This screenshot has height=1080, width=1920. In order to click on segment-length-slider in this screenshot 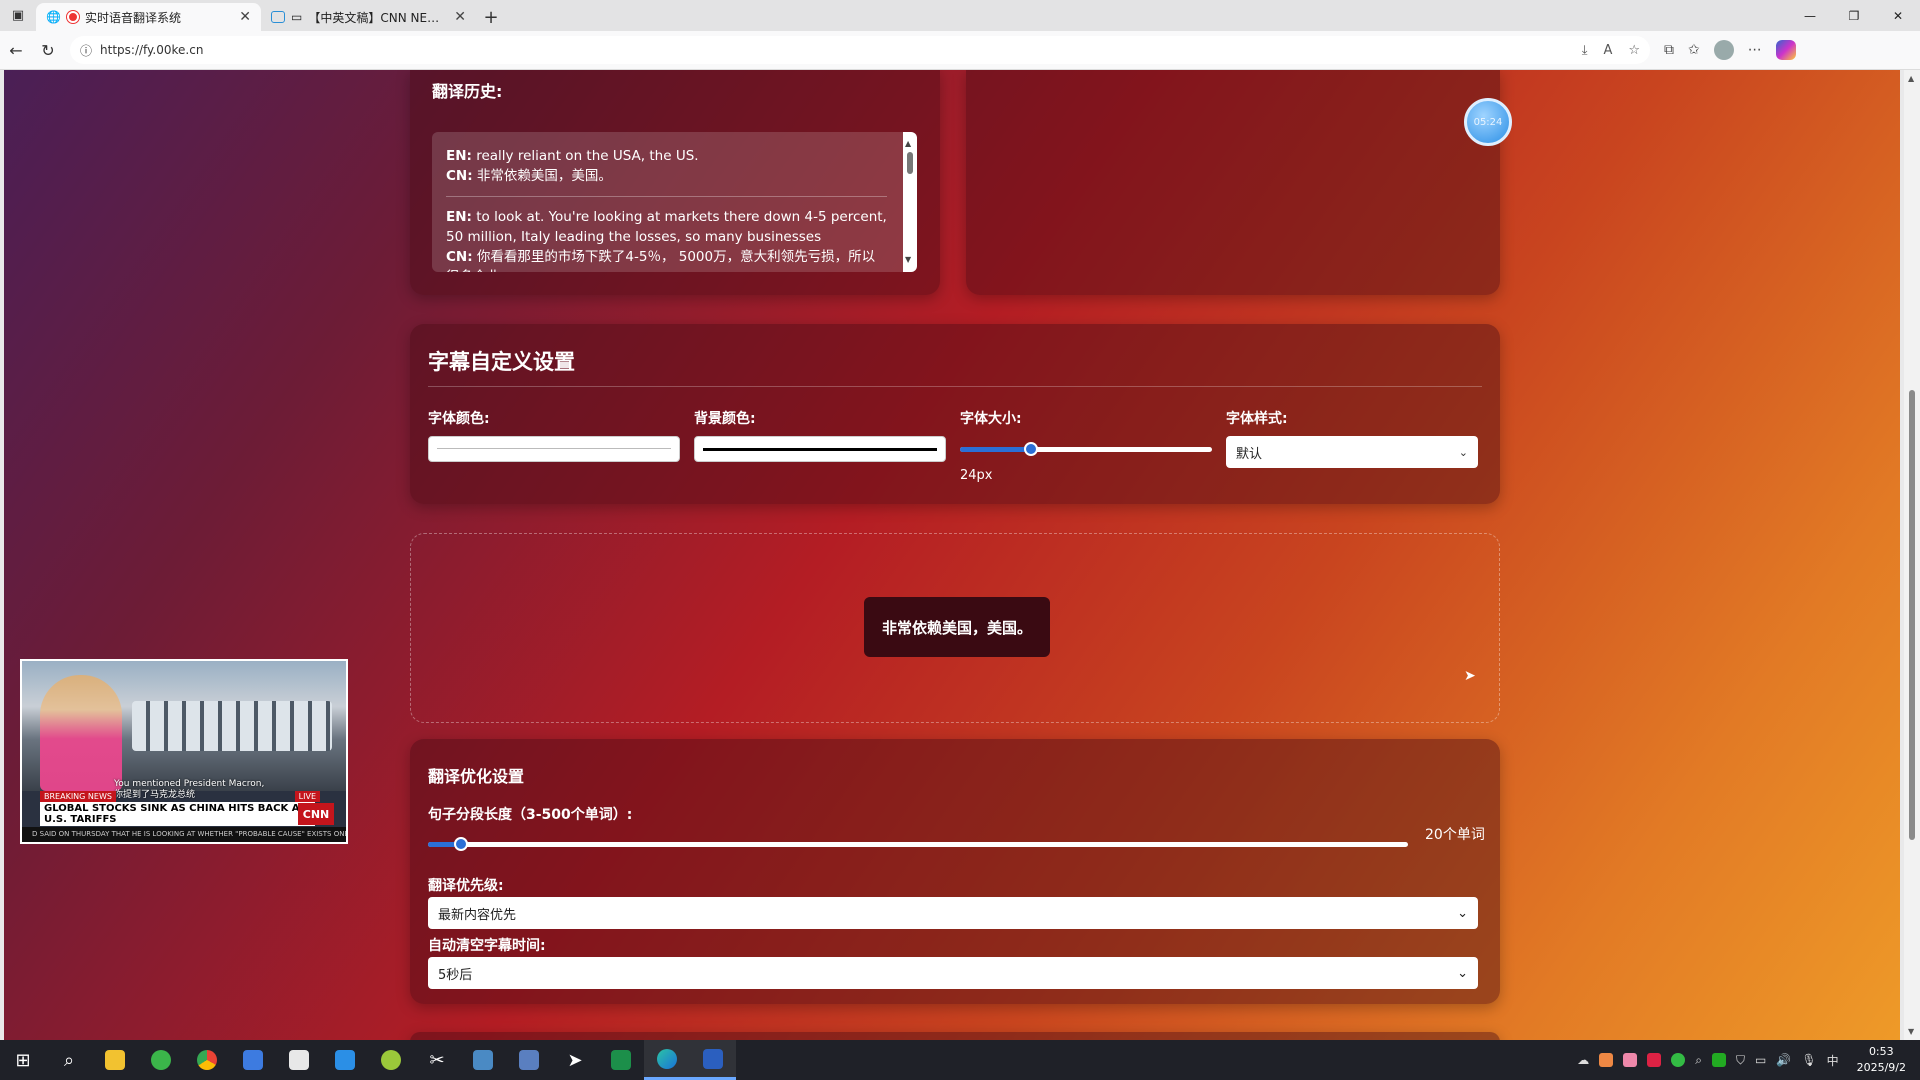, I will do `click(918, 844)`.